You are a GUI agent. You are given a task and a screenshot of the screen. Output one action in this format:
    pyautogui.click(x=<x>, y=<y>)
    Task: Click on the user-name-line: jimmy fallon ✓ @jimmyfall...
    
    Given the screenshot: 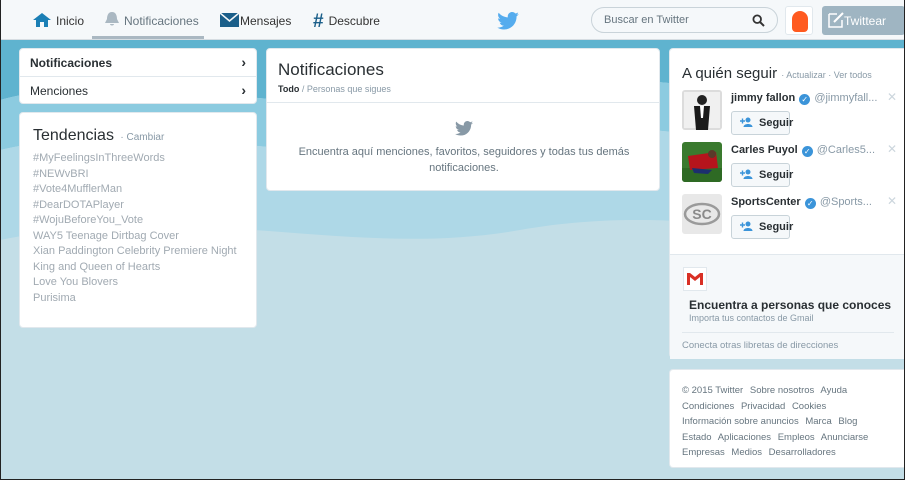 What is the action you would take?
    pyautogui.click(x=804, y=98)
    